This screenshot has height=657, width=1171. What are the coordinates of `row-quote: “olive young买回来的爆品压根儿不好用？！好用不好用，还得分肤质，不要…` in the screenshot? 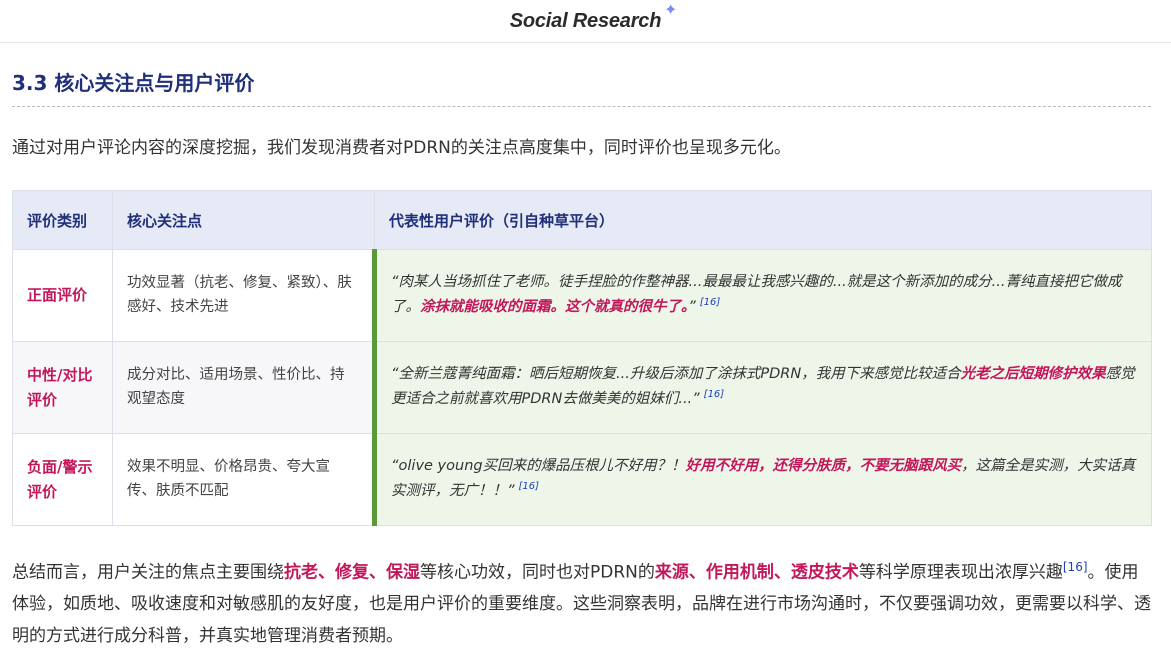 It's located at (762, 479).